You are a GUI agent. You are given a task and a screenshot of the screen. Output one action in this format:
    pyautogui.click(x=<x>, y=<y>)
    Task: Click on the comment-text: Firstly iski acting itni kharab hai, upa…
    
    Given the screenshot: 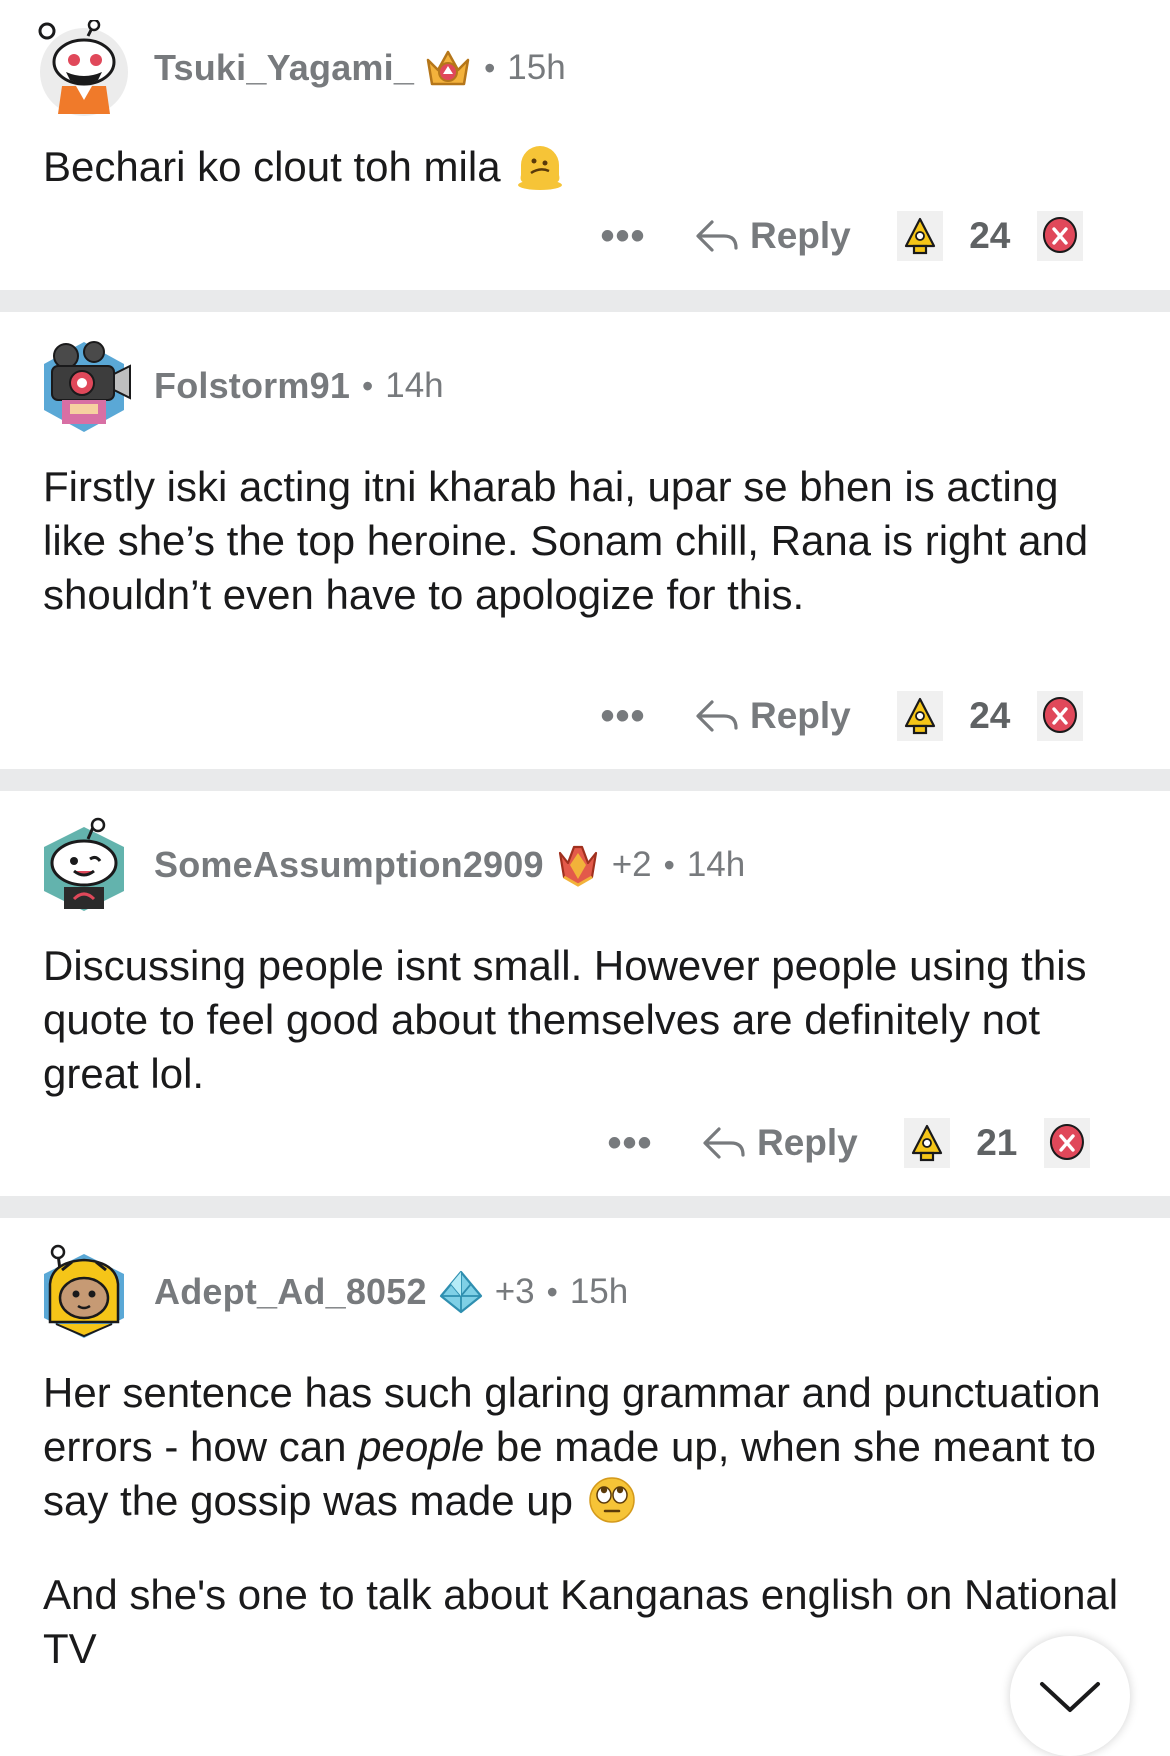 What is the action you would take?
    pyautogui.click(x=566, y=540)
    